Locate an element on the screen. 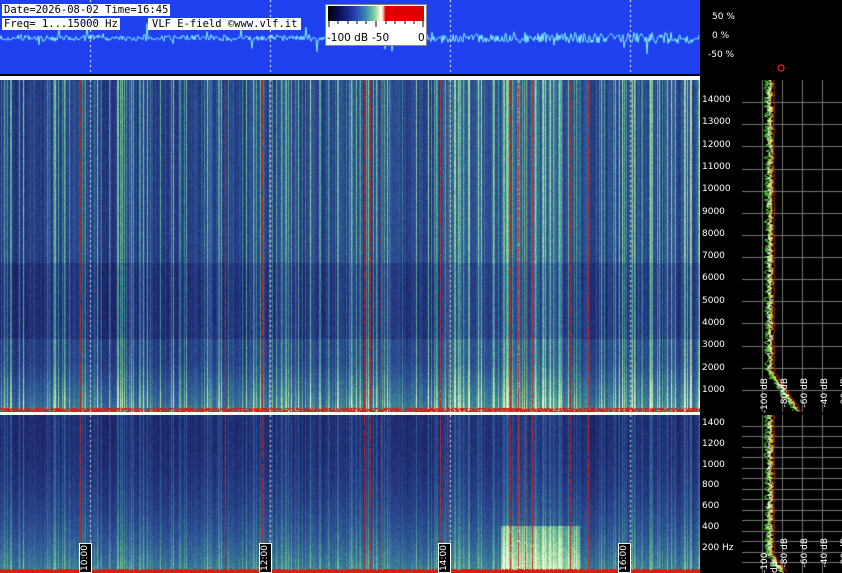 Image resolution: width=842 pixels, height=573 pixels. upper-freq-tick-label: 10000 is located at coordinates (716, 189).